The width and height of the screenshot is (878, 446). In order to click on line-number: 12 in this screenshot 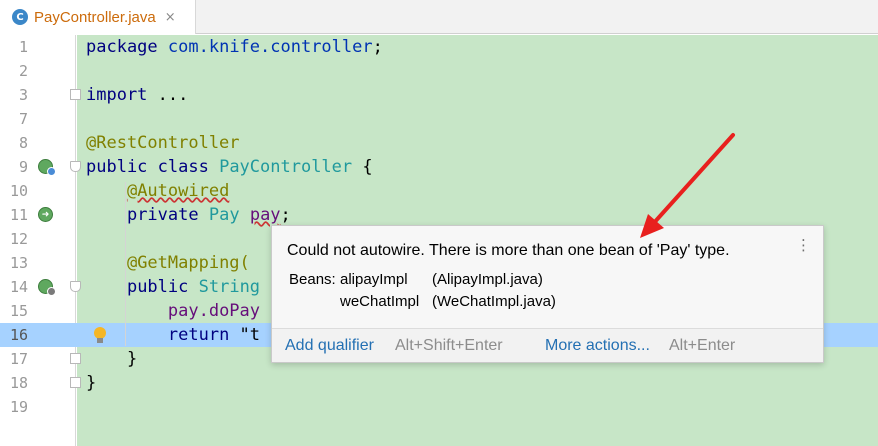, I will do `click(18, 239)`.